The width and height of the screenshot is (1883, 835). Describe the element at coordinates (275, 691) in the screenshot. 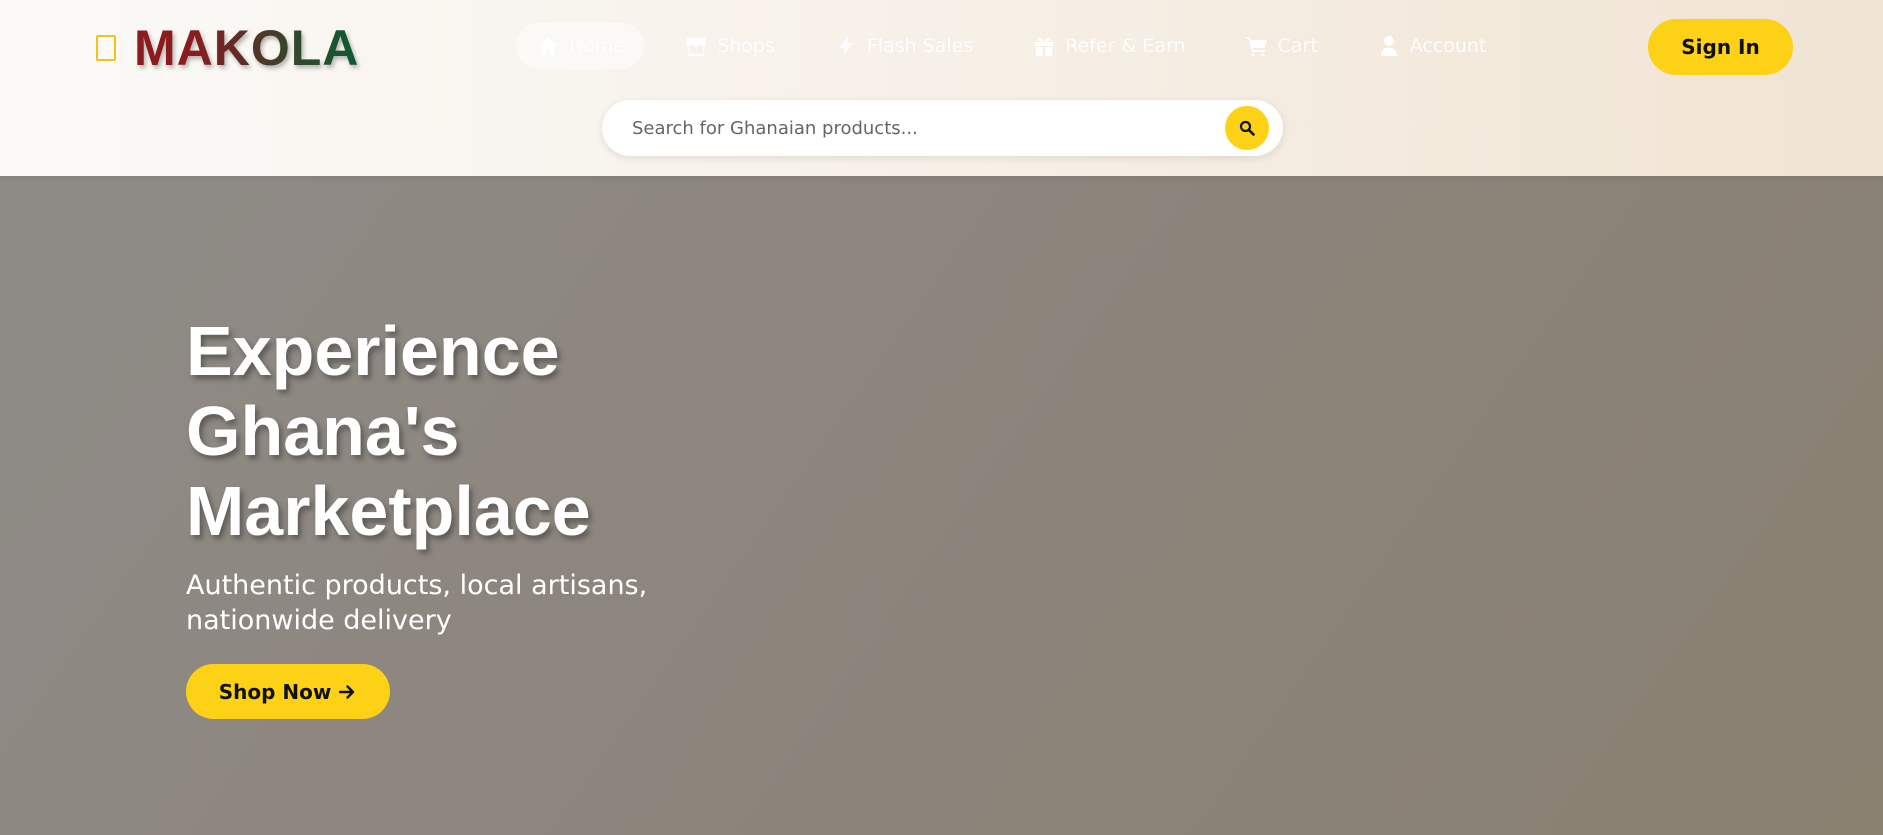

I see `shop-now-label: Shop Now` at that location.